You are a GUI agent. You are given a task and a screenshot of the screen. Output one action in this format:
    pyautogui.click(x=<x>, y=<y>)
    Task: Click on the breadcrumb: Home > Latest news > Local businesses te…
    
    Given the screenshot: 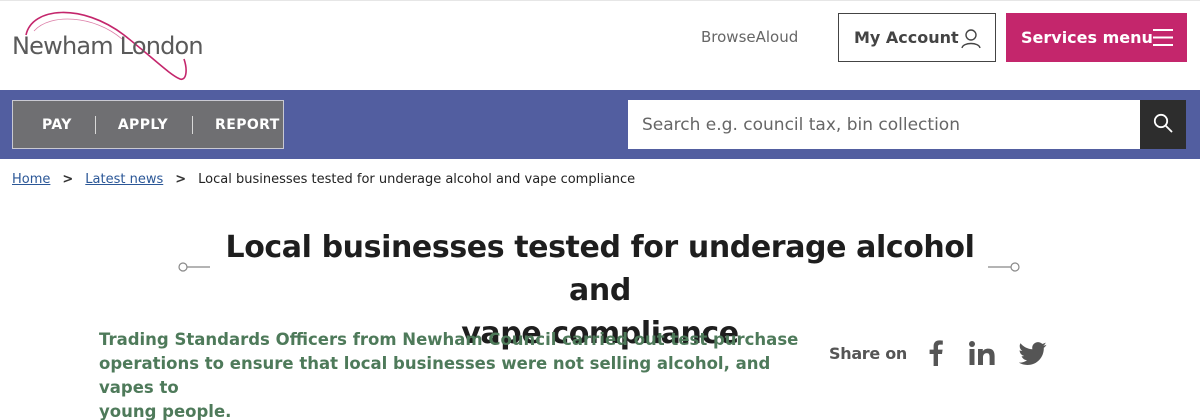 What is the action you would take?
    pyautogui.click(x=323, y=179)
    